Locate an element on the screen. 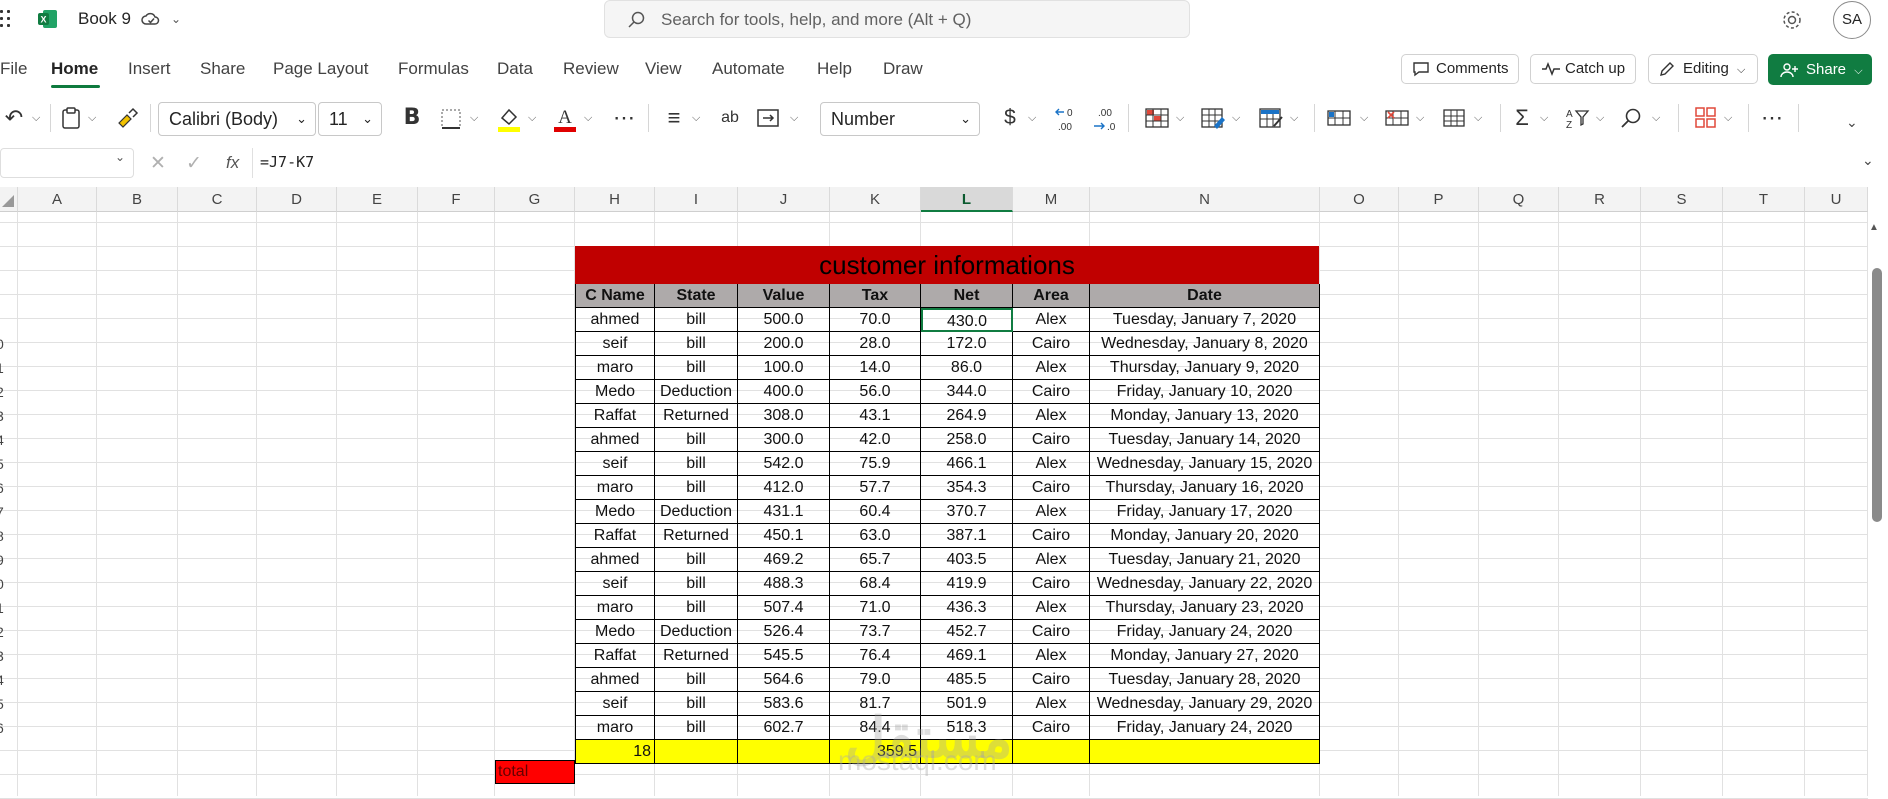 This screenshot has height=799, width=1888. sort-filter-chevron-down-icon: ⌵ is located at coordinates (1600, 118).